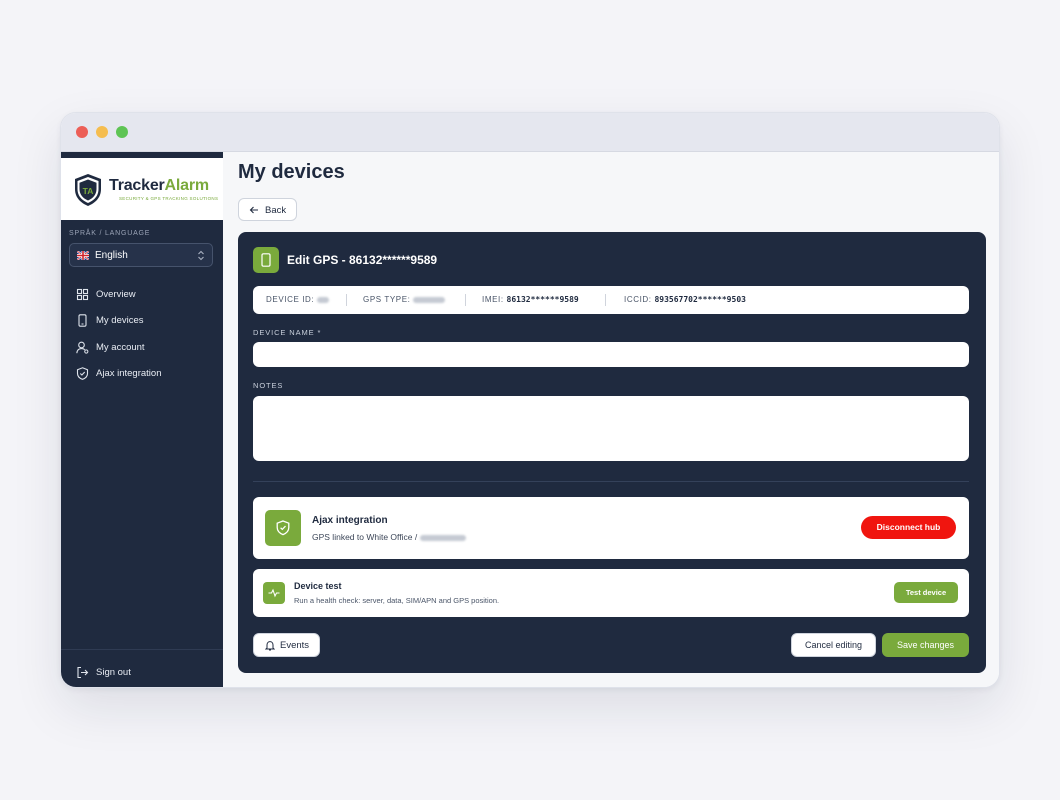 The image size is (1060, 800). Describe the element at coordinates (120, 320) in the screenshot. I see `sidebar-item-label: My devices` at that location.